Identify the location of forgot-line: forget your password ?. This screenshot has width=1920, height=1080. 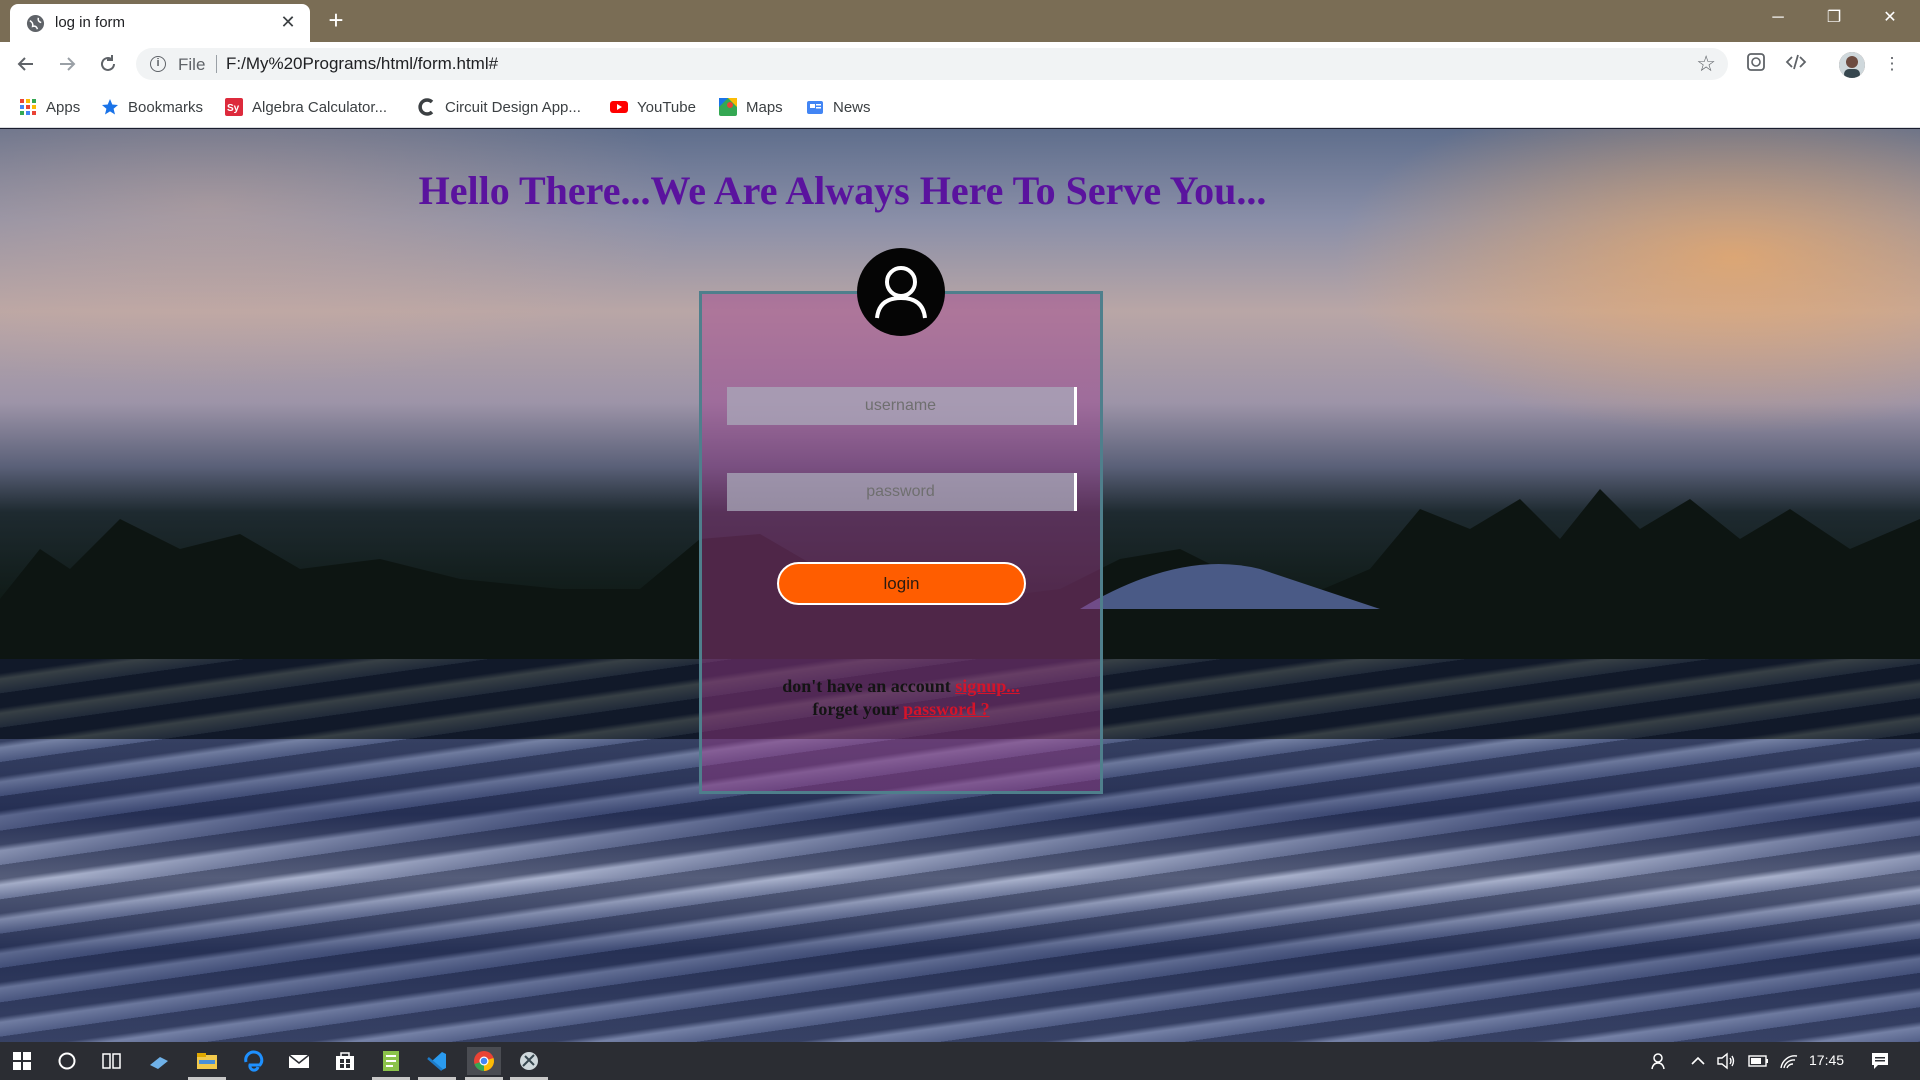
(901, 709).